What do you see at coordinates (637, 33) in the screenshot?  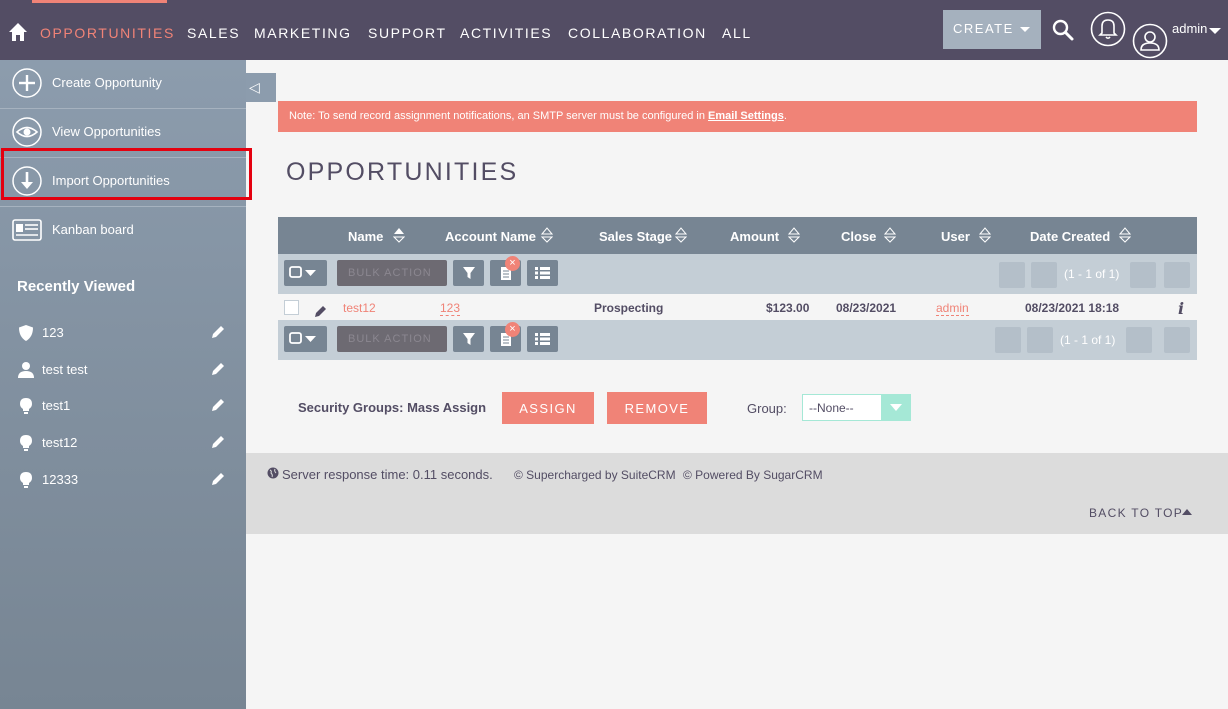 I see `nav-collaboration: COLLABORATION` at bounding box center [637, 33].